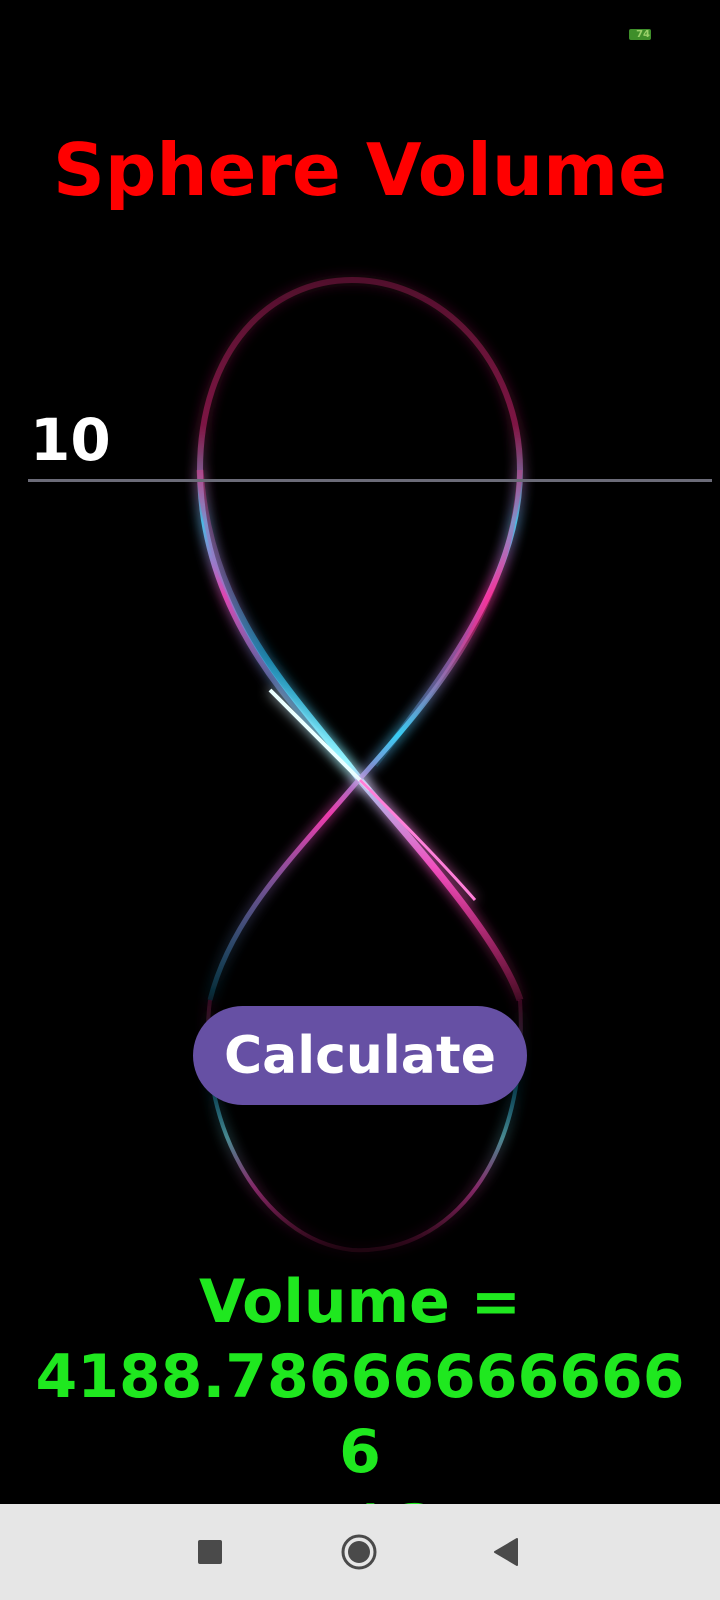 Image resolution: width=720 pixels, height=1600 pixels. I want to click on nav-recents-button, so click(210, 1552).